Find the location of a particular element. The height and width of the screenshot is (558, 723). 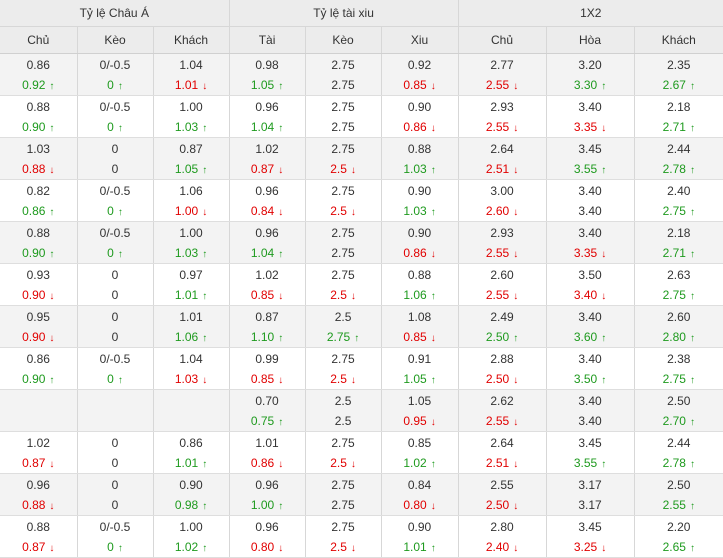

live-away-cell is located at coordinates (191, 421).